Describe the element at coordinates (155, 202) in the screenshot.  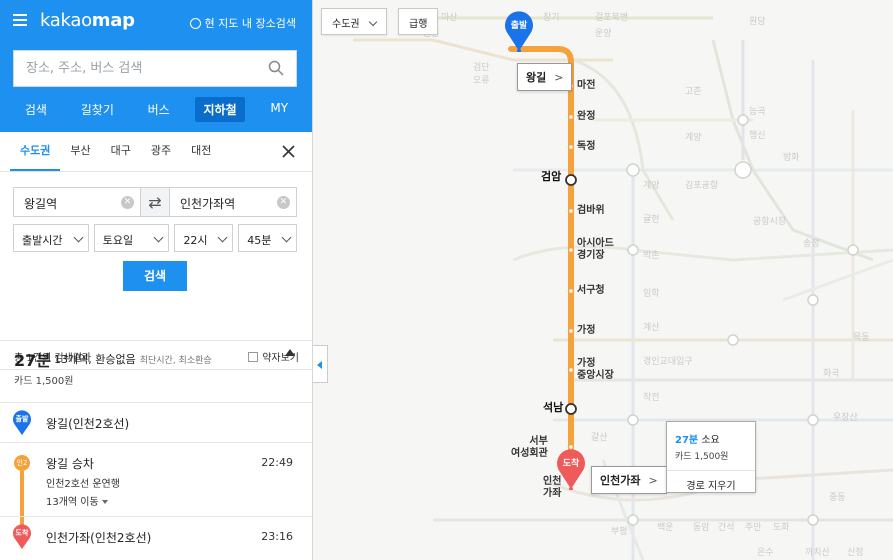
I see `swap-button: ⇄` at that location.